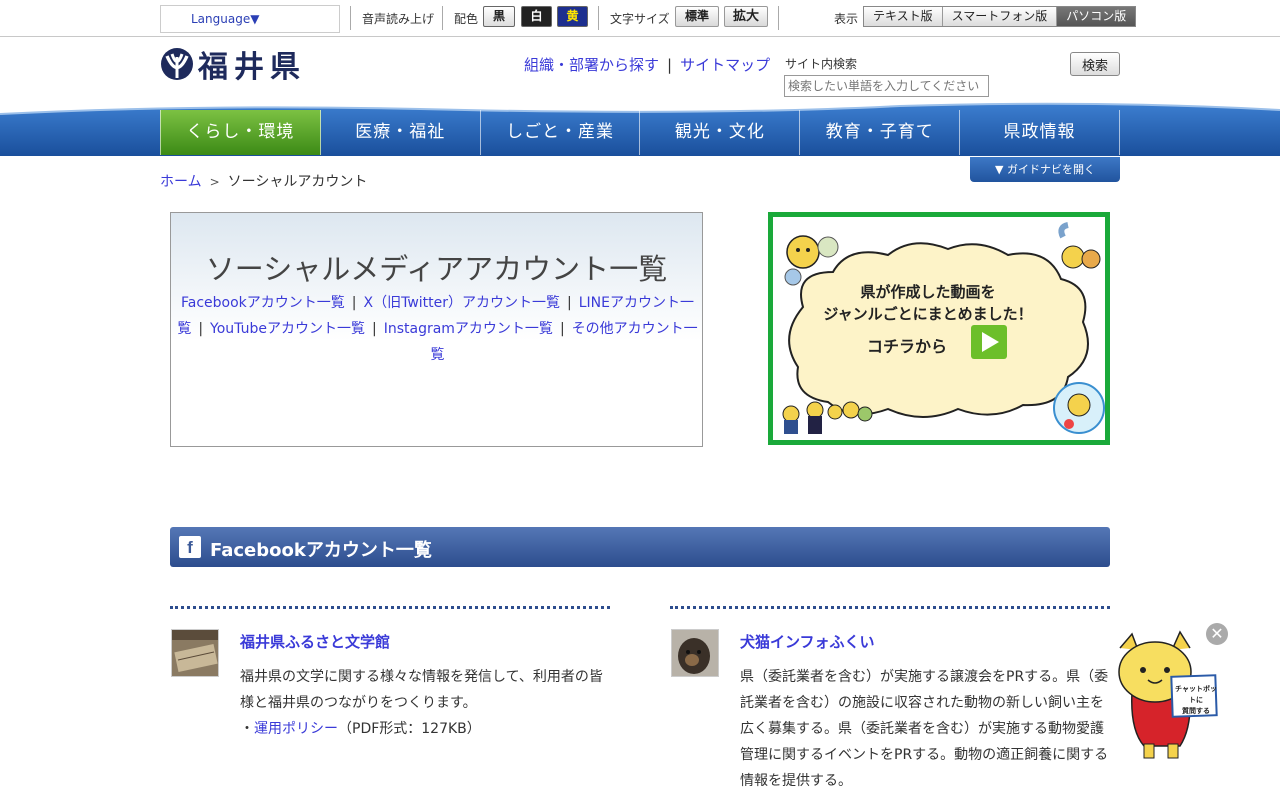  Describe the element at coordinates (263, 303) in the screenshot. I see `facebook-accounts-link: Facebookアカウント一覧` at that location.